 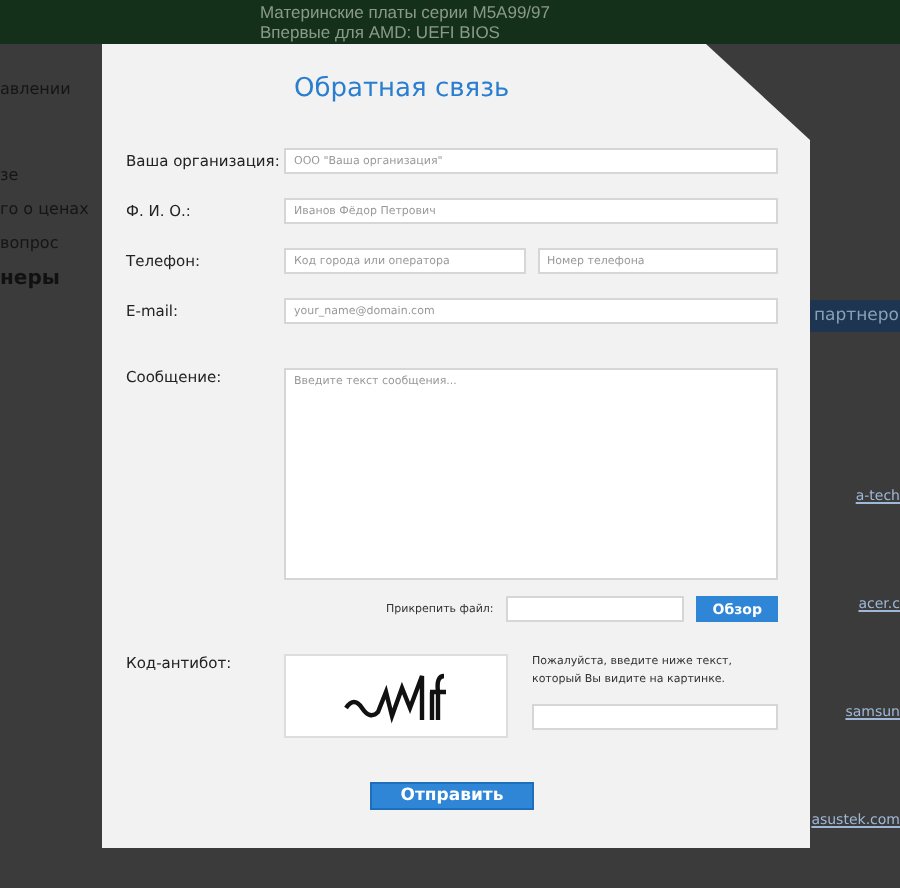 I want to click on file-field, so click(x=595, y=609).